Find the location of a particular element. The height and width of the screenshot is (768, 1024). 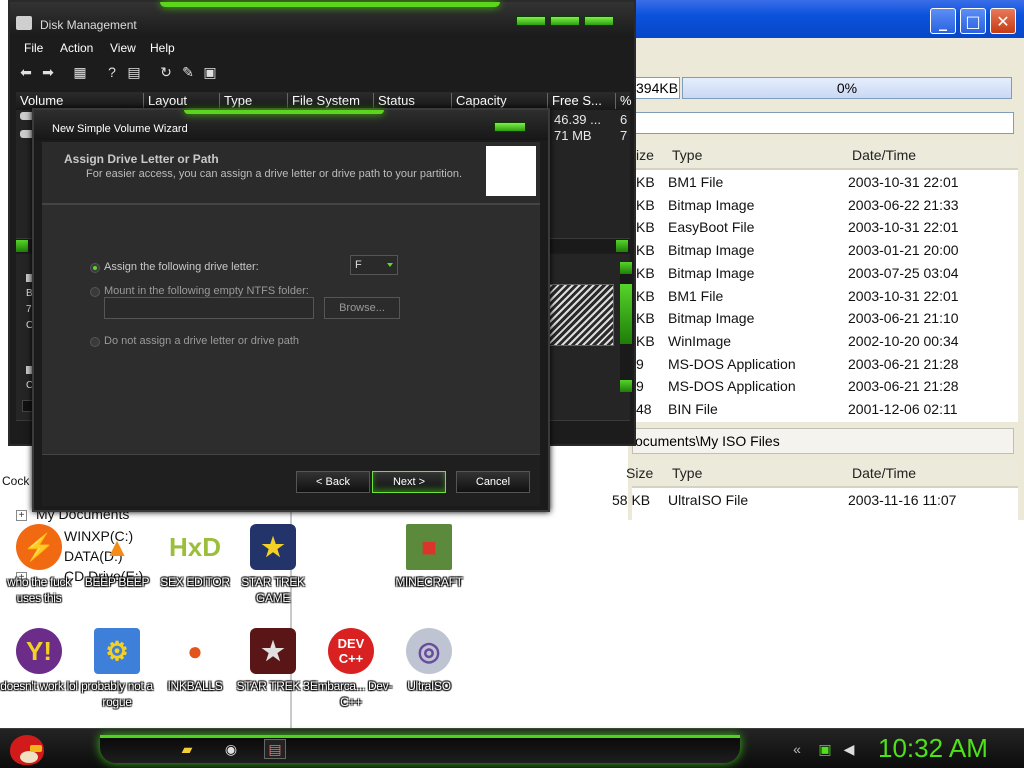

desktop-icon-label-partial: Cock is located at coordinates (15, 481).